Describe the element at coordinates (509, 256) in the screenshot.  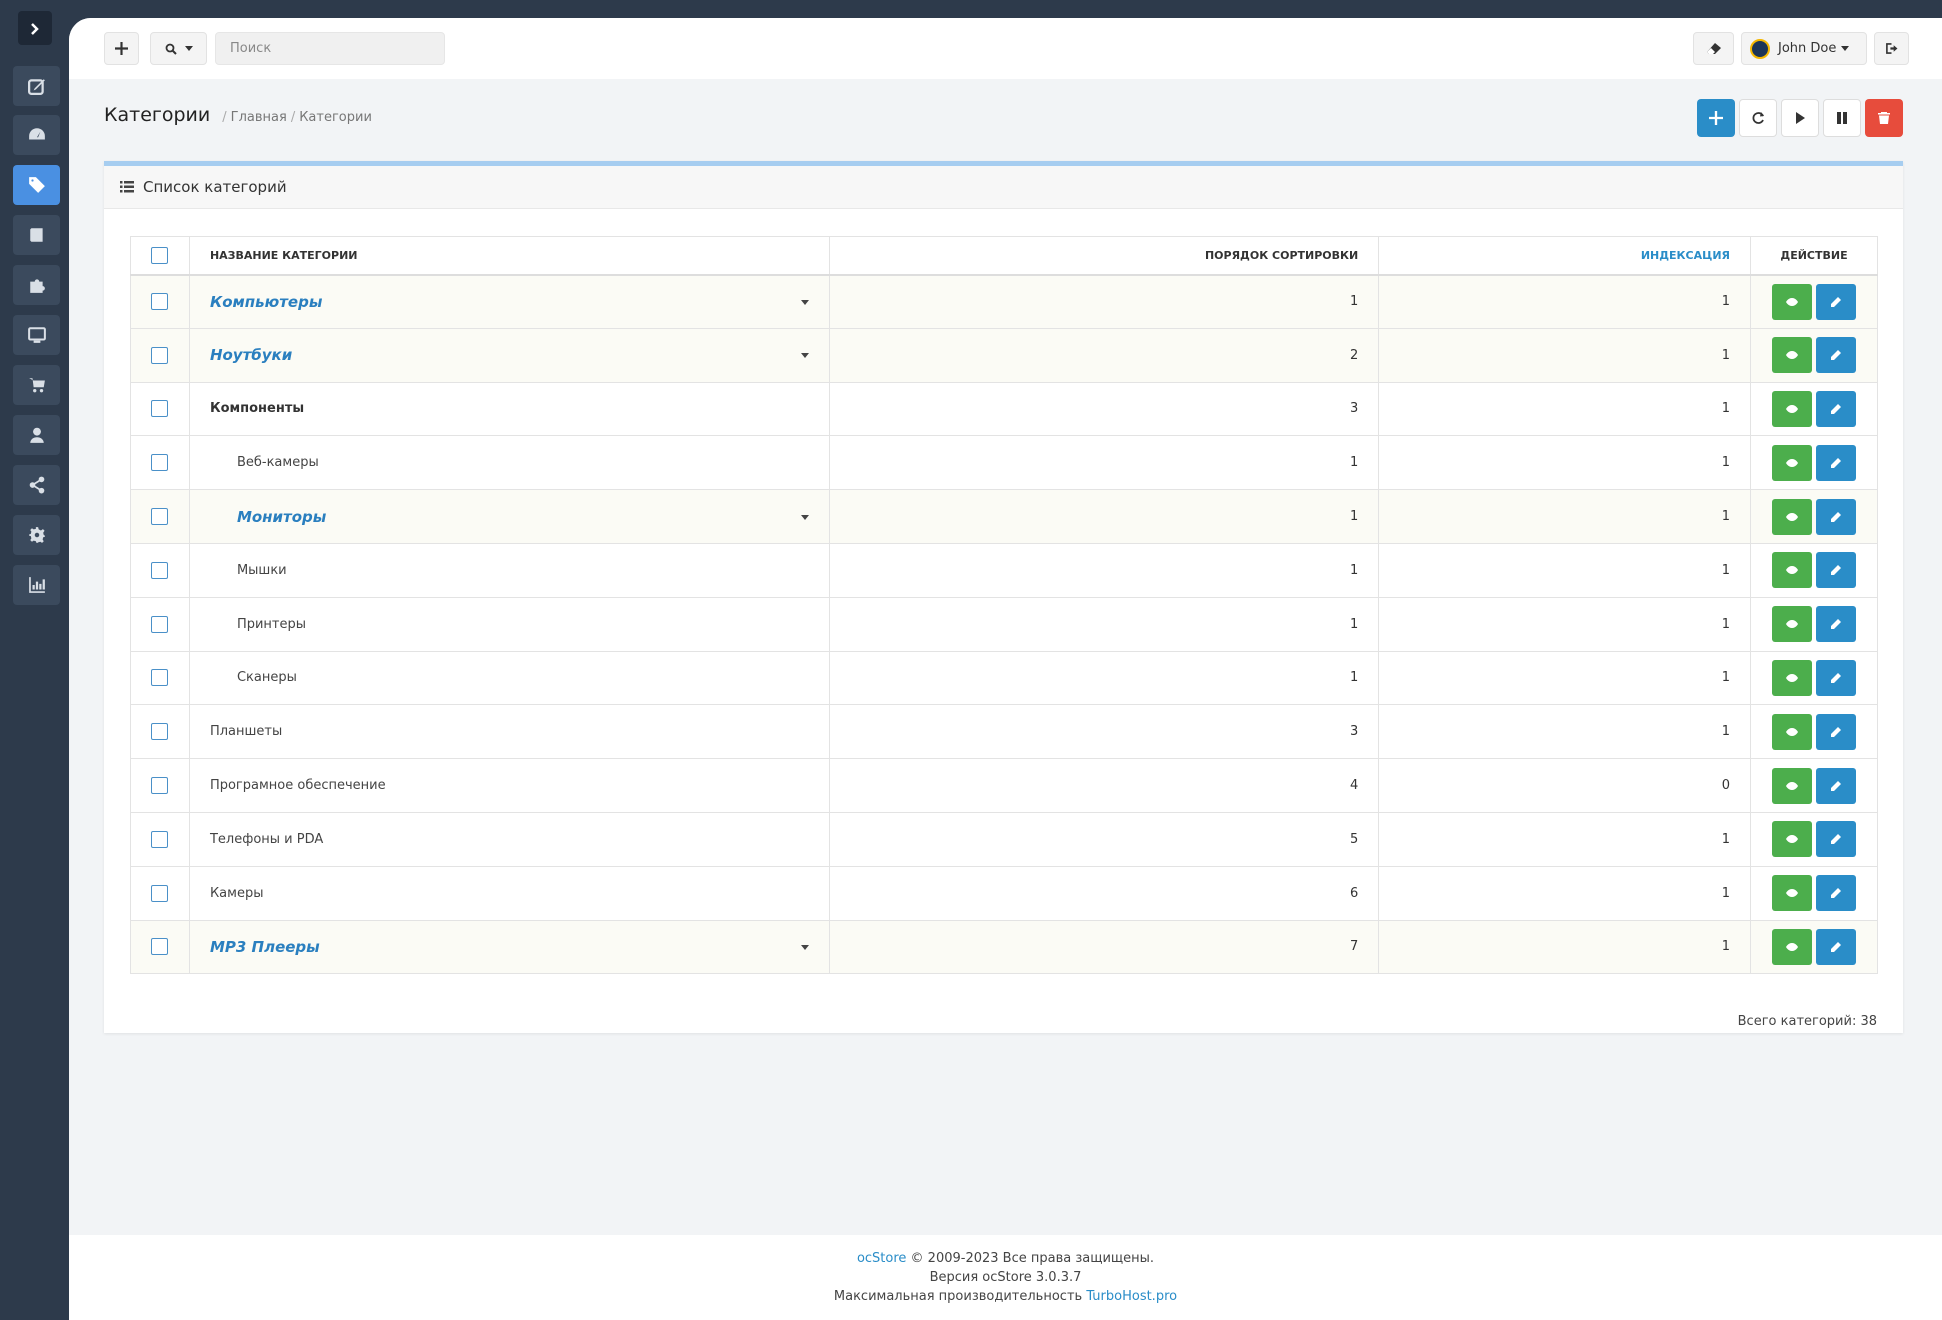
I see `column-header-name: НАЗВАНИЕ КАТЕГОРИИ` at that location.